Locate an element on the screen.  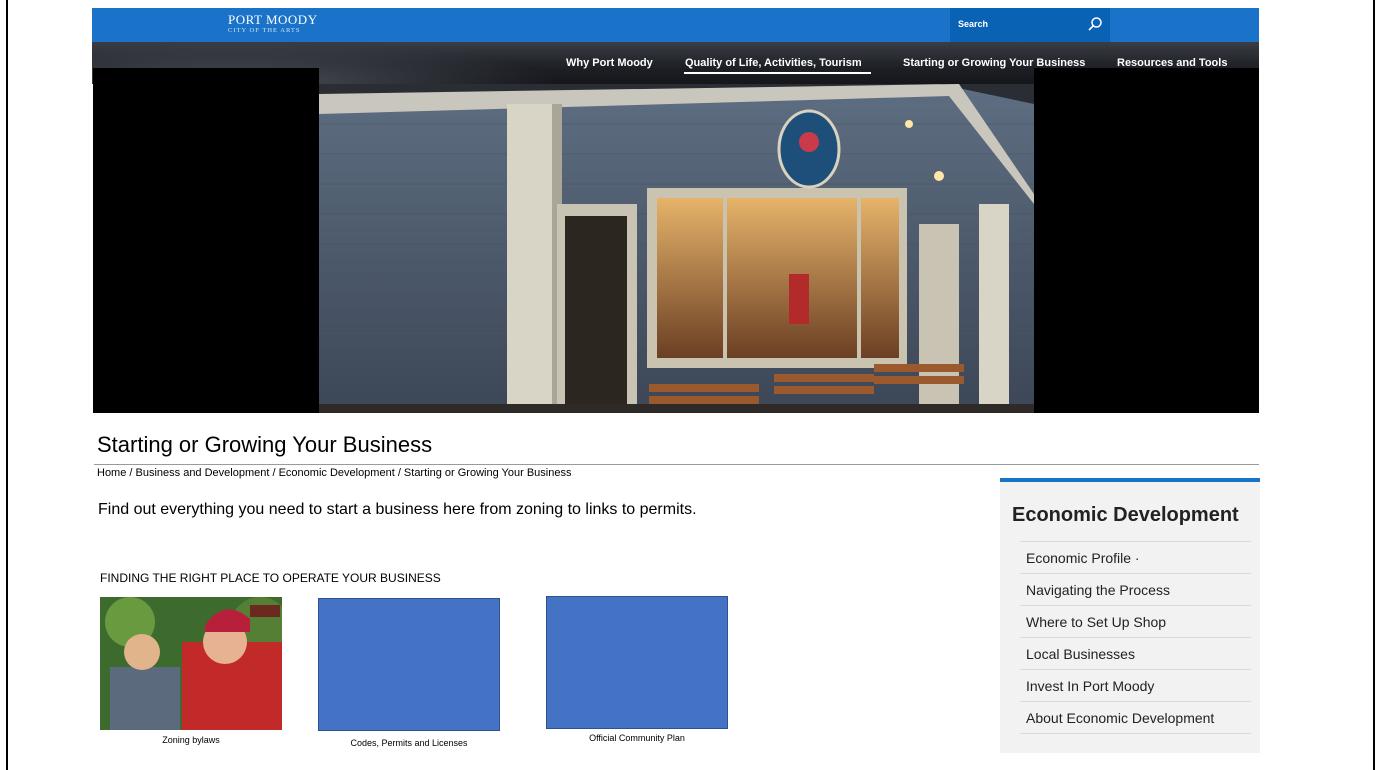
sidebar-item-label: Local Businesses is located at coordinates (1080, 654).